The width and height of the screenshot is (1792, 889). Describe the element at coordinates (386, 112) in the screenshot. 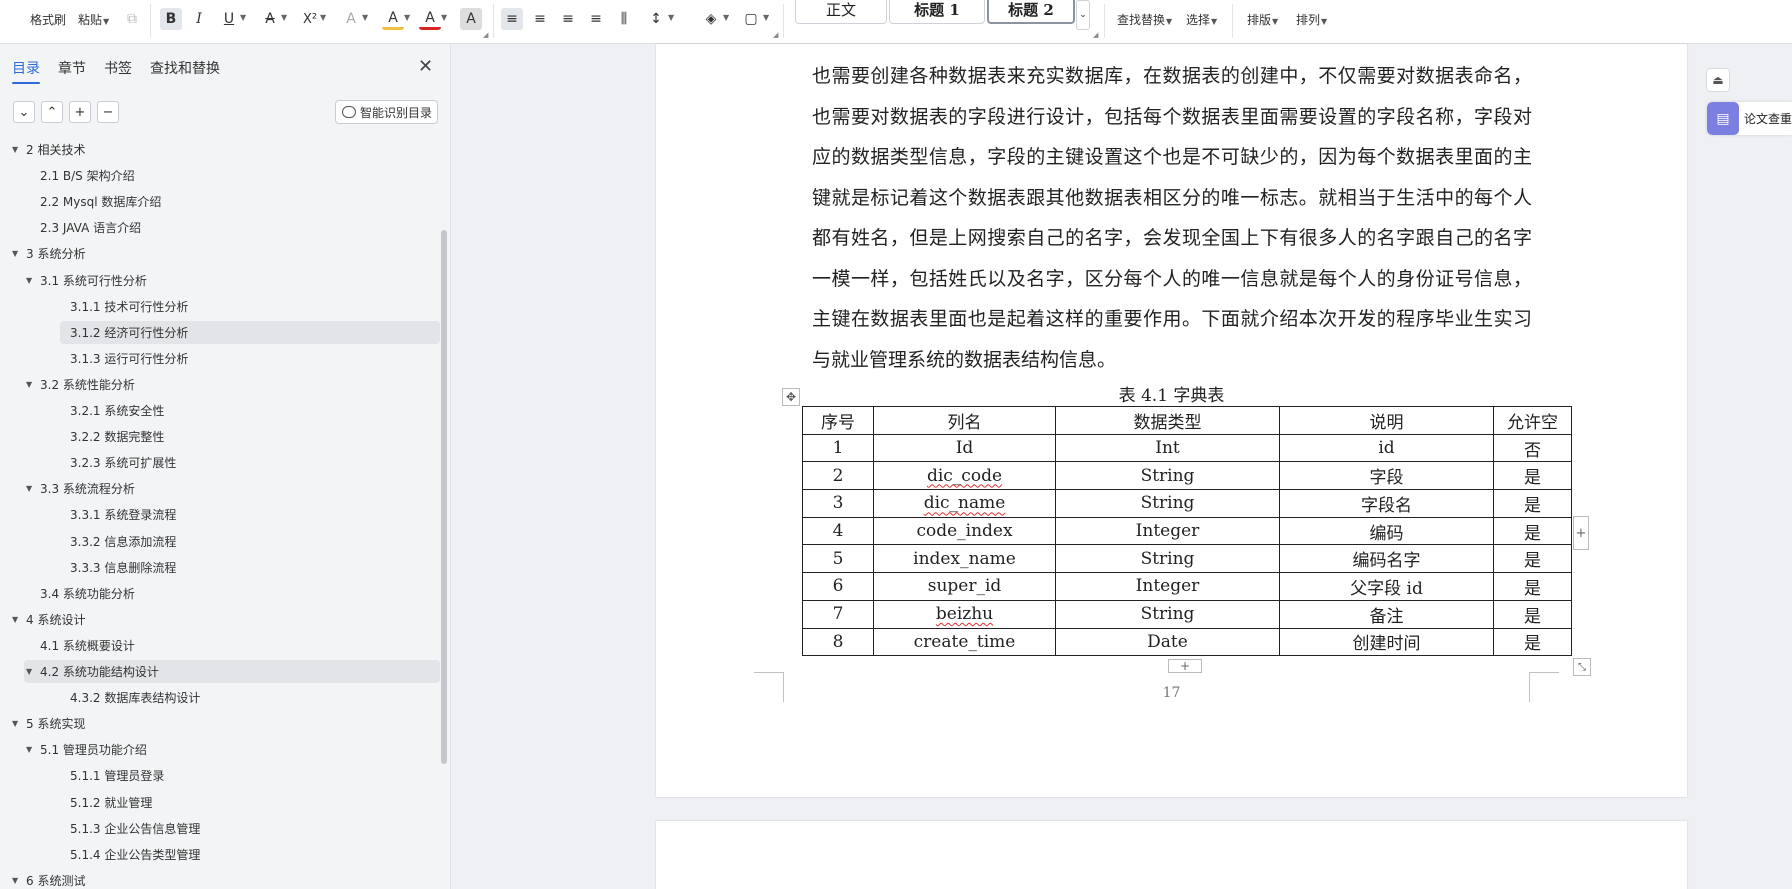

I see `smart-toc-button: 智能识别目录` at that location.